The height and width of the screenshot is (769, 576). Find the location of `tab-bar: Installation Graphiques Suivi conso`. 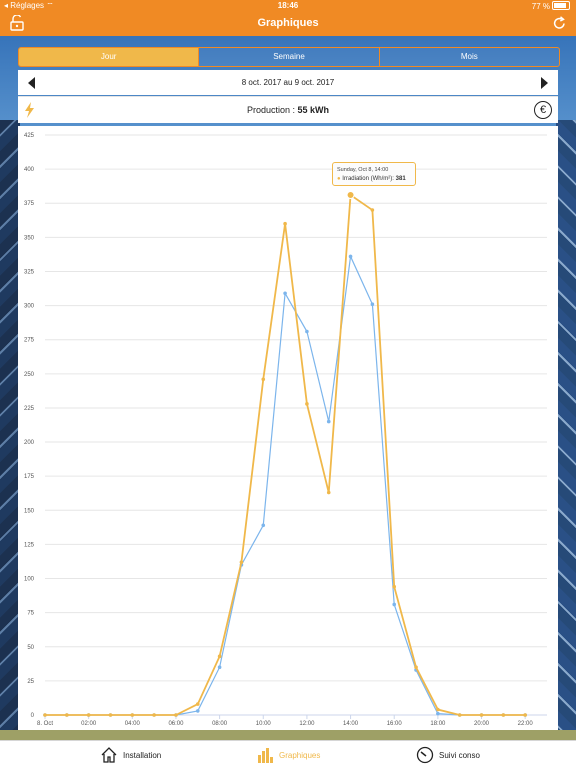

tab-bar: Installation Graphiques Suivi conso is located at coordinates (288, 754).